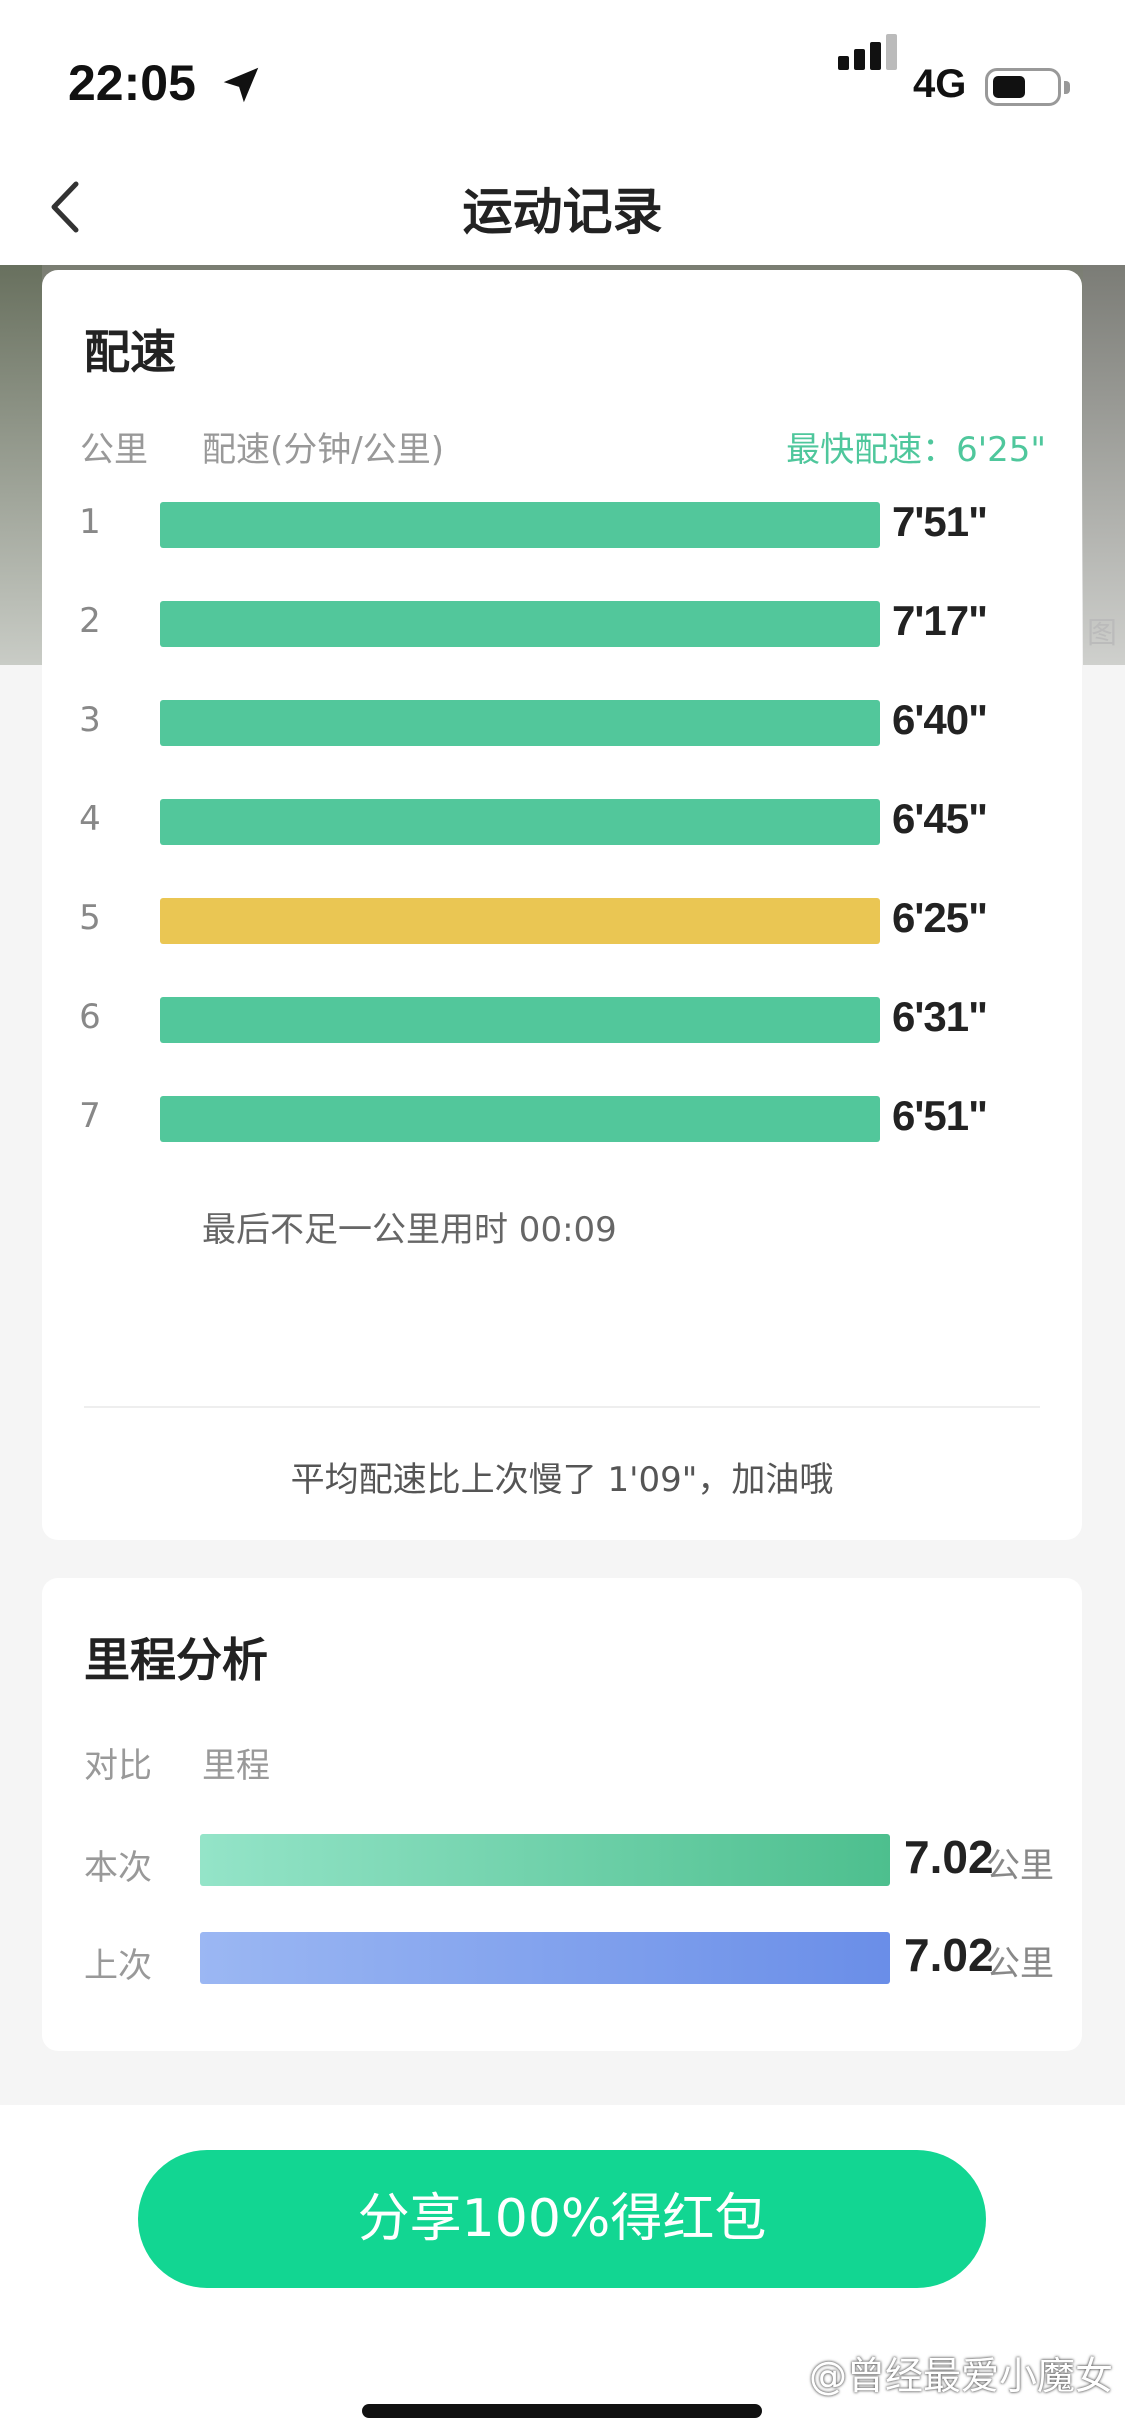 The height and width of the screenshot is (2436, 1125). What do you see at coordinates (940, 917) in the screenshot?
I see `pace-value-label: 6'25"` at bounding box center [940, 917].